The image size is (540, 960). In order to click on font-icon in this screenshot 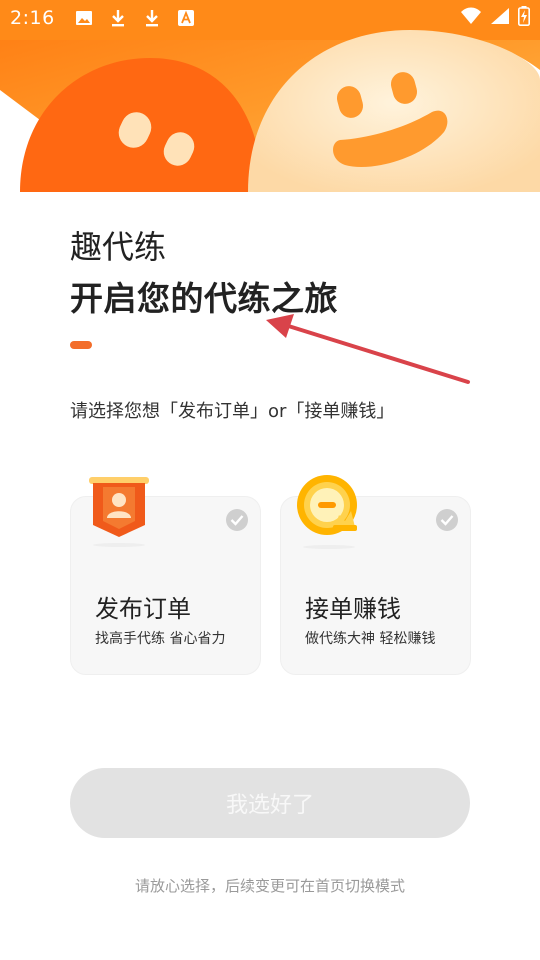, I will do `click(186, 18)`.